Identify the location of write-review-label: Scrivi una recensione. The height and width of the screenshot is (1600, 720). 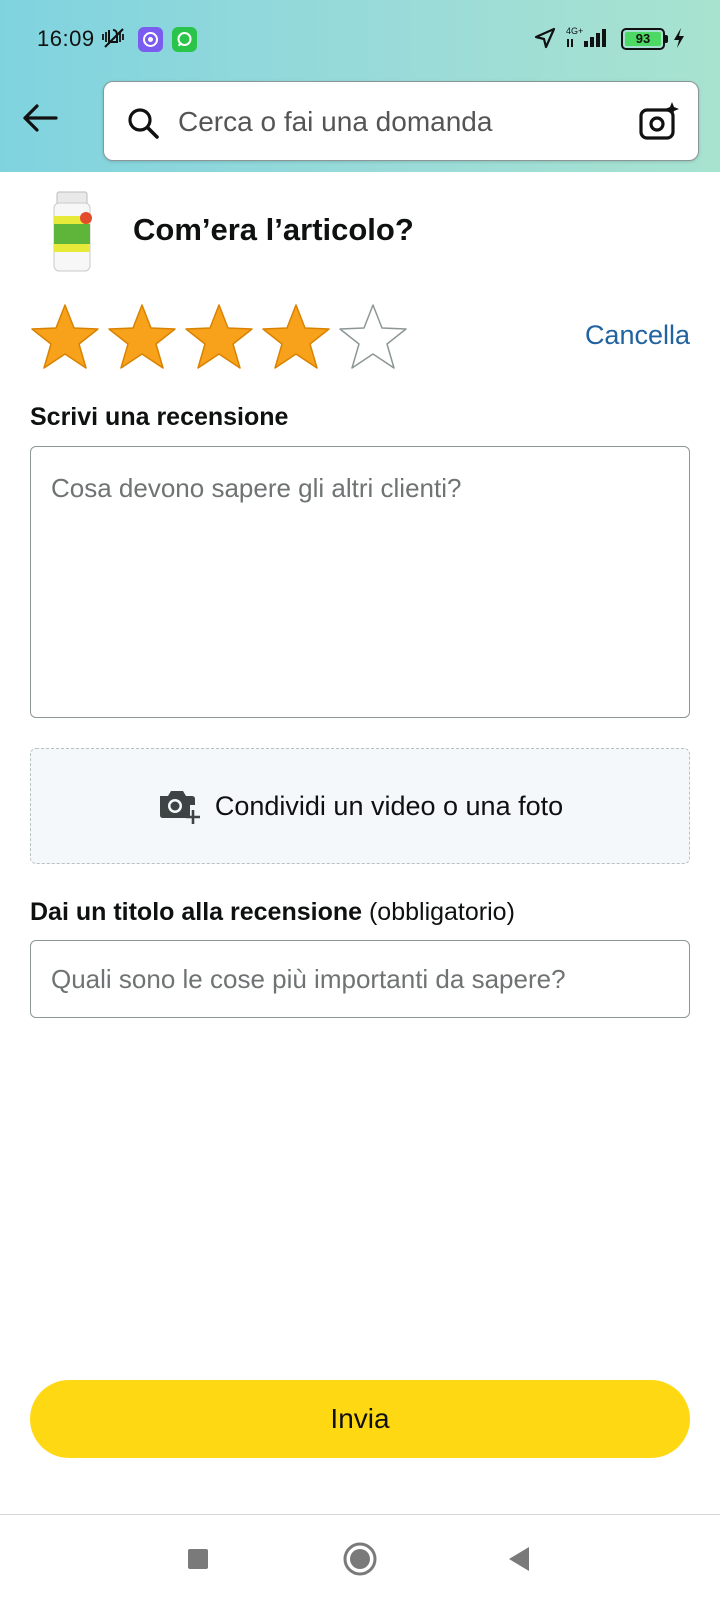
(159, 417).